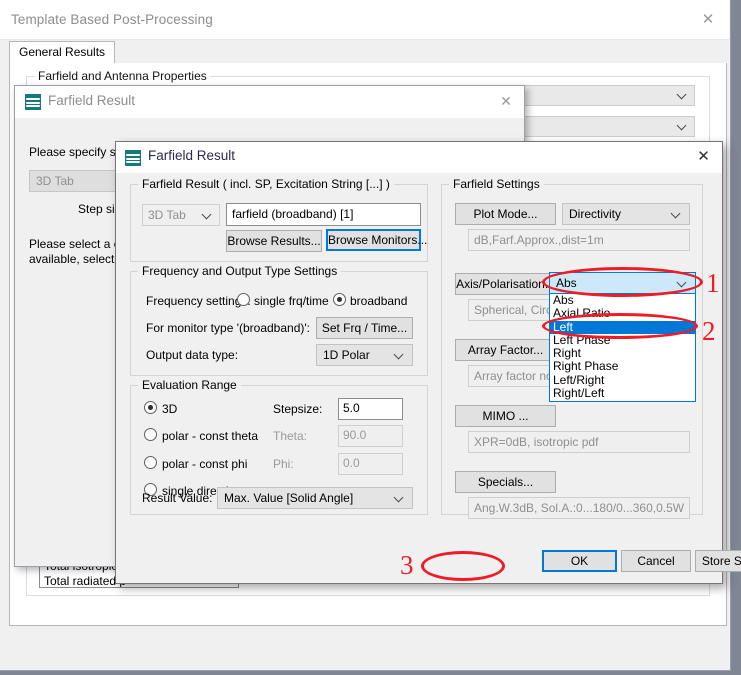 Image resolution: width=741 pixels, height=675 pixels. I want to click on mid-select-line1: Please select a c, so click(74, 244).